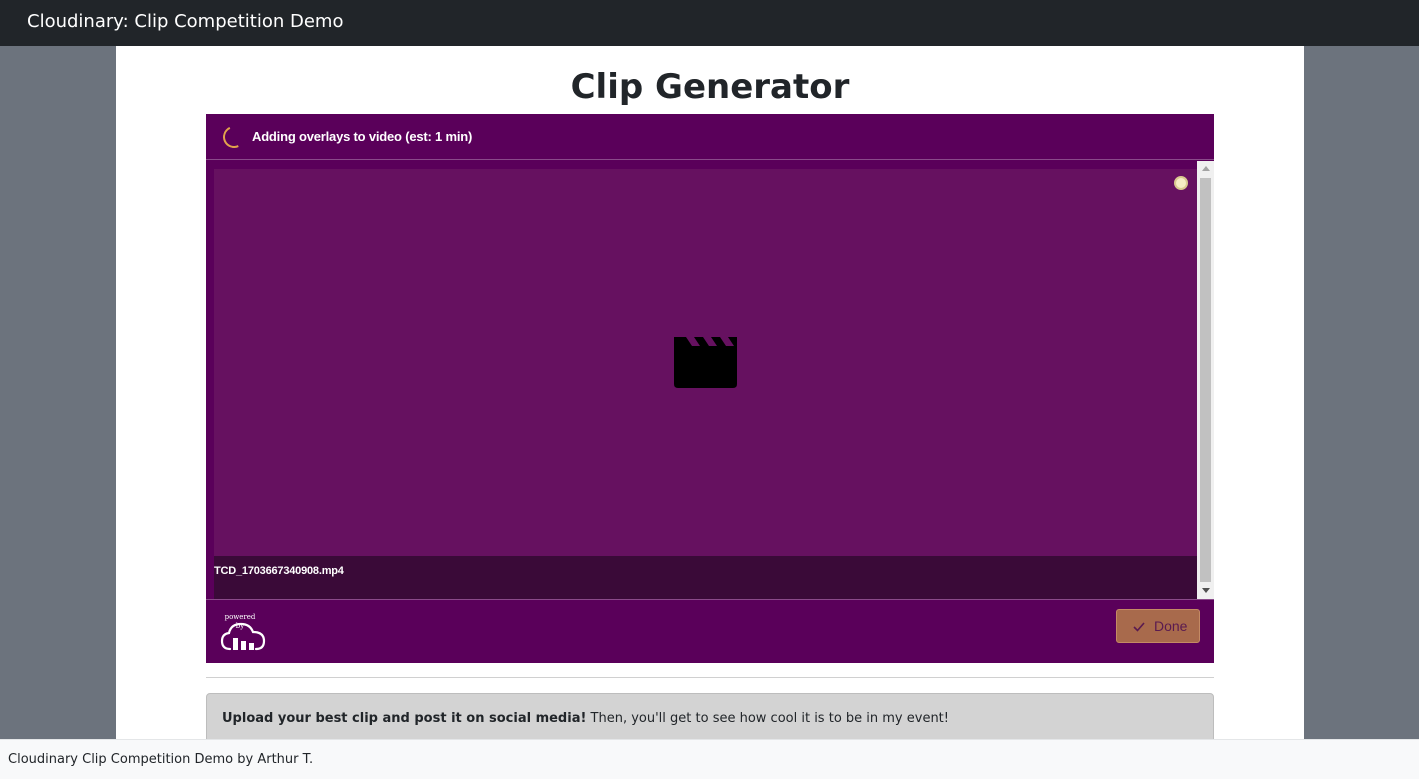  I want to click on select-toggle, so click(1181, 183).